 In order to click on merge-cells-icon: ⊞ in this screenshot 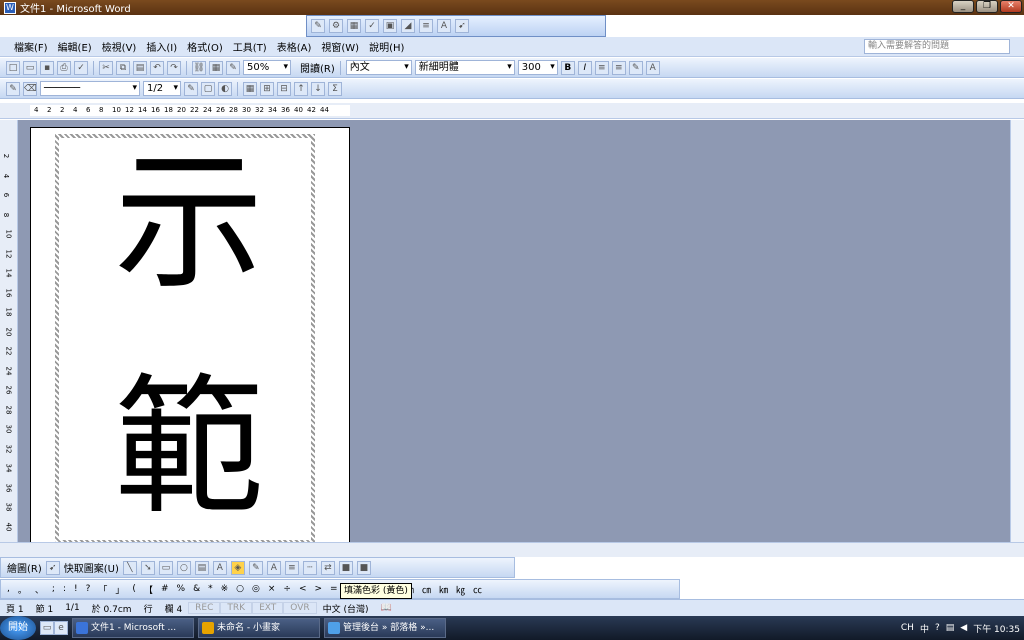, I will do `click(267, 88)`.